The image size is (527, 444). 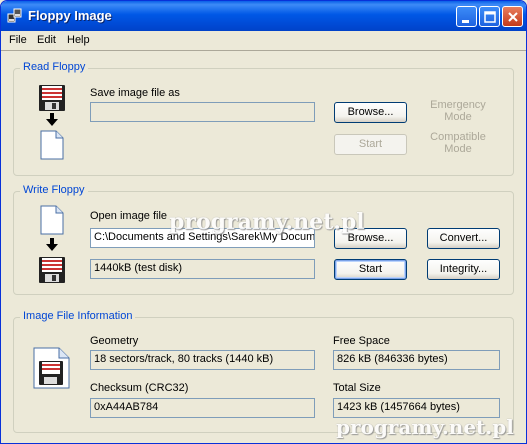 What do you see at coordinates (370, 144) in the screenshot?
I see `read-start-button: Start` at bounding box center [370, 144].